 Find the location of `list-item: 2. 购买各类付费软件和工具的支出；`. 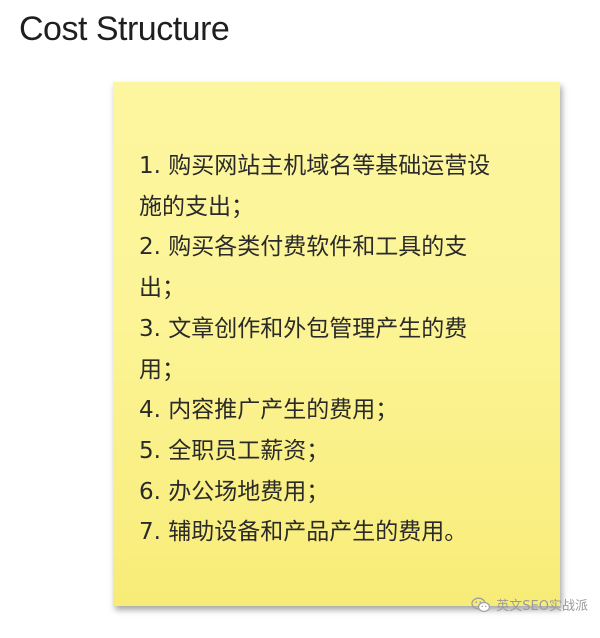

list-item: 2. 购买各类付费软件和工具的支出； is located at coordinates (303, 268).